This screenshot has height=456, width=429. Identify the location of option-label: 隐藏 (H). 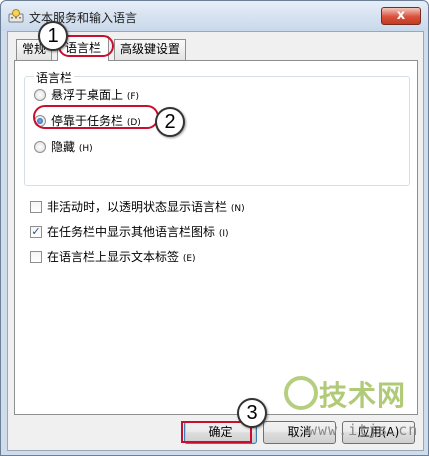
(72, 148).